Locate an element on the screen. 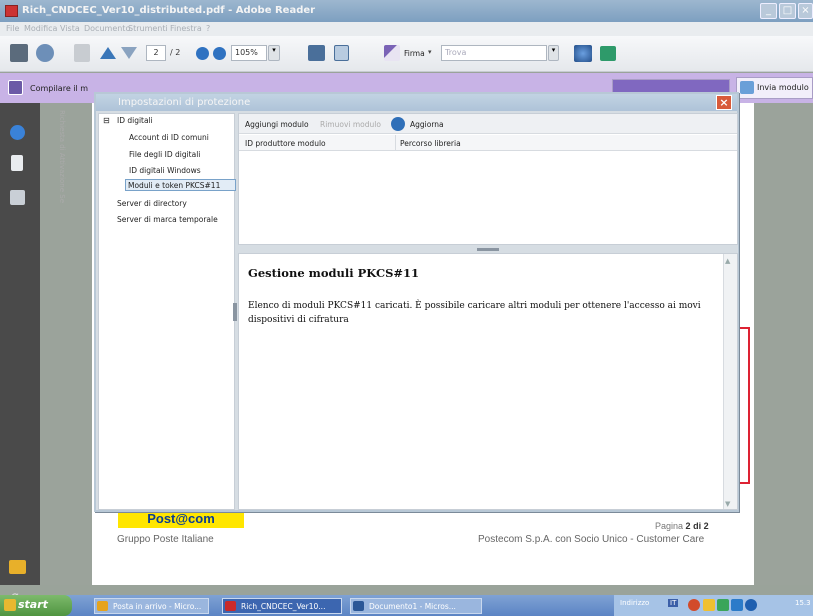 Image resolution: width=813 pixels, height=616 pixels. collaborate-icon is located at coordinates (82, 53).